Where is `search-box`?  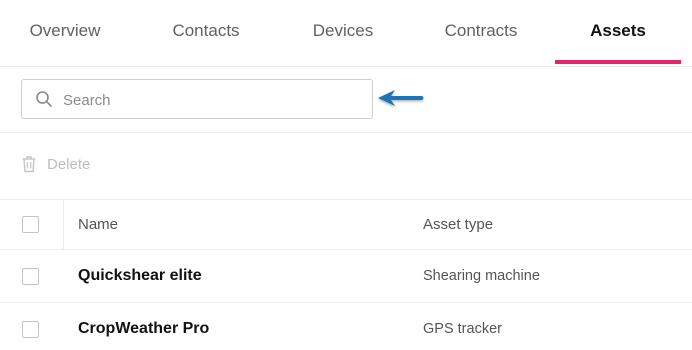 search-box is located at coordinates (197, 99).